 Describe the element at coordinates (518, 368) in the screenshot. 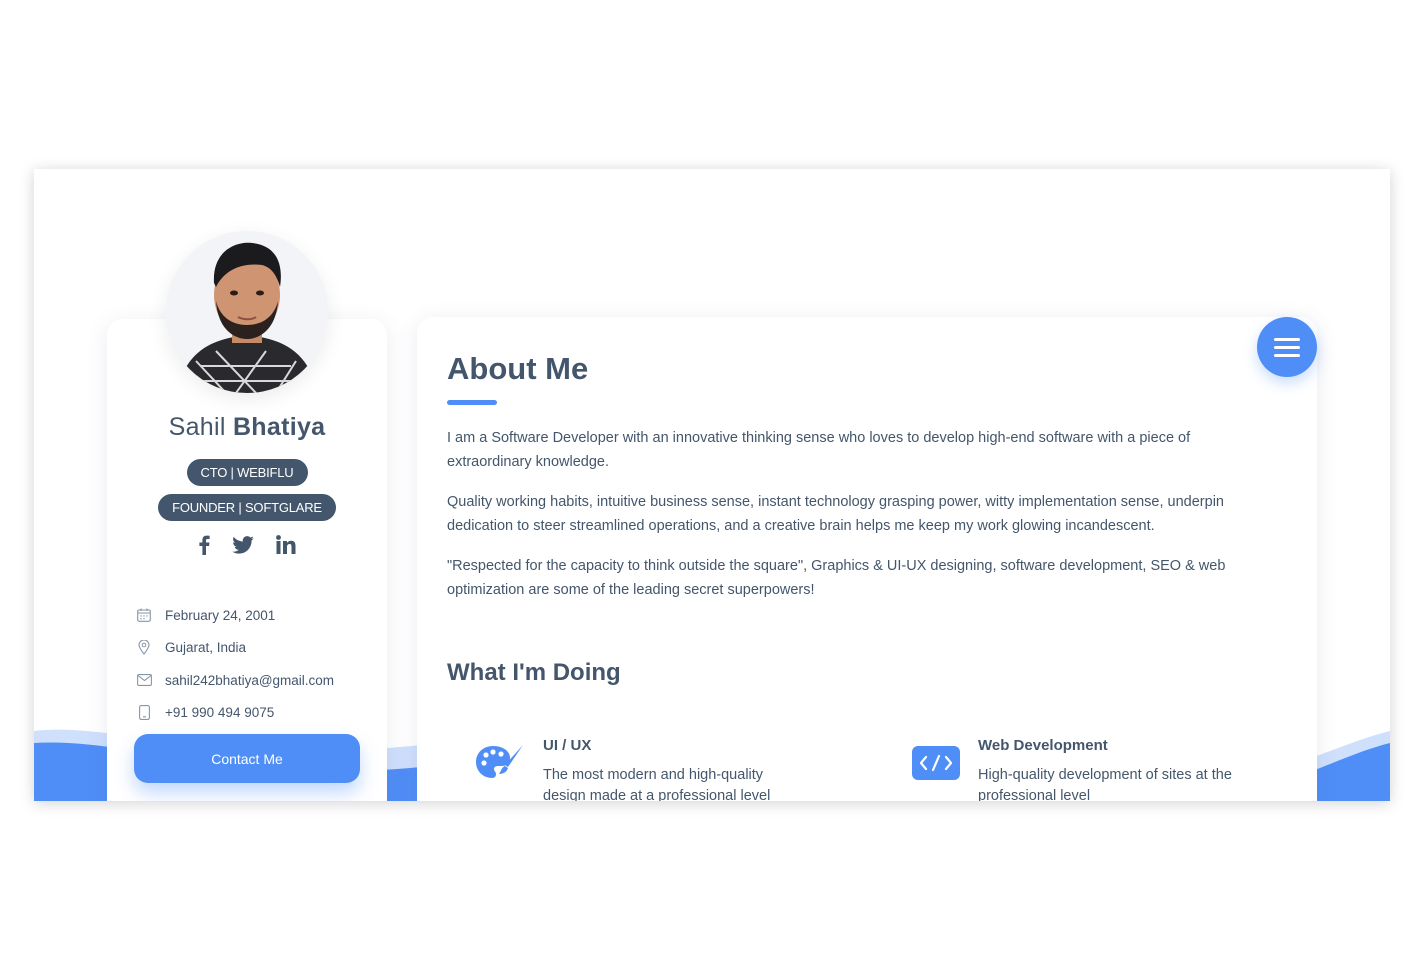

I see `about-title: About Me` at that location.